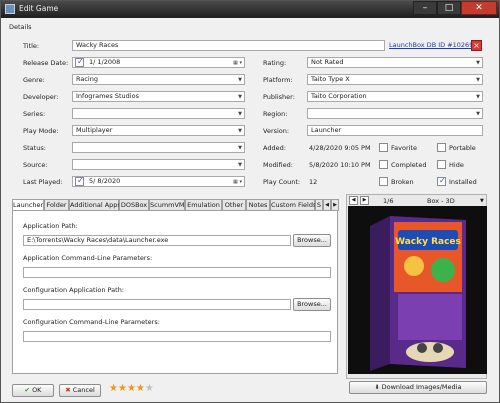  Describe the element at coordinates (388, 201) in the screenshot. I see `image-counter: 1/6` at that location.